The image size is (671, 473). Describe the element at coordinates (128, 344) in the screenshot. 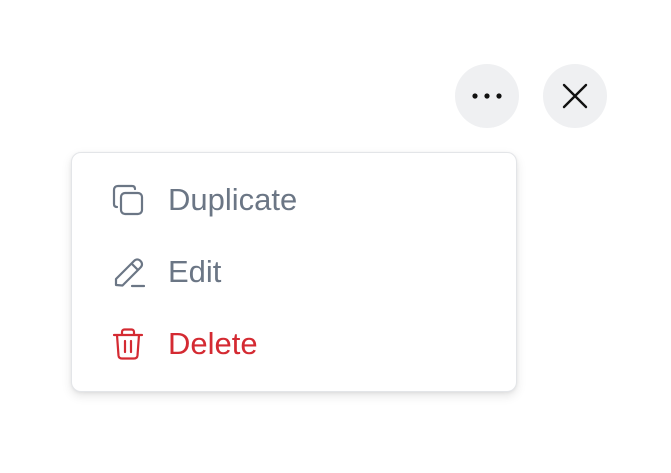

I see `trash-icon` at that location.